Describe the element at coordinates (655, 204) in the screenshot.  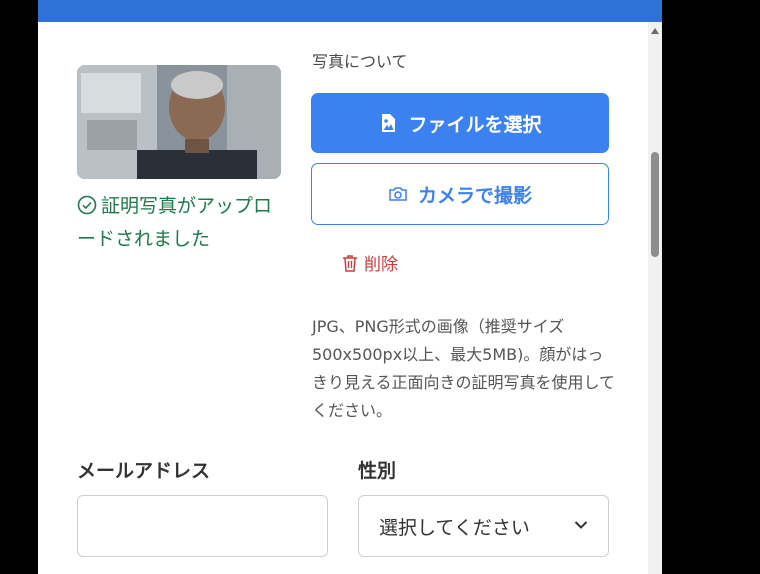
I see `scroll-thumb` at that location.